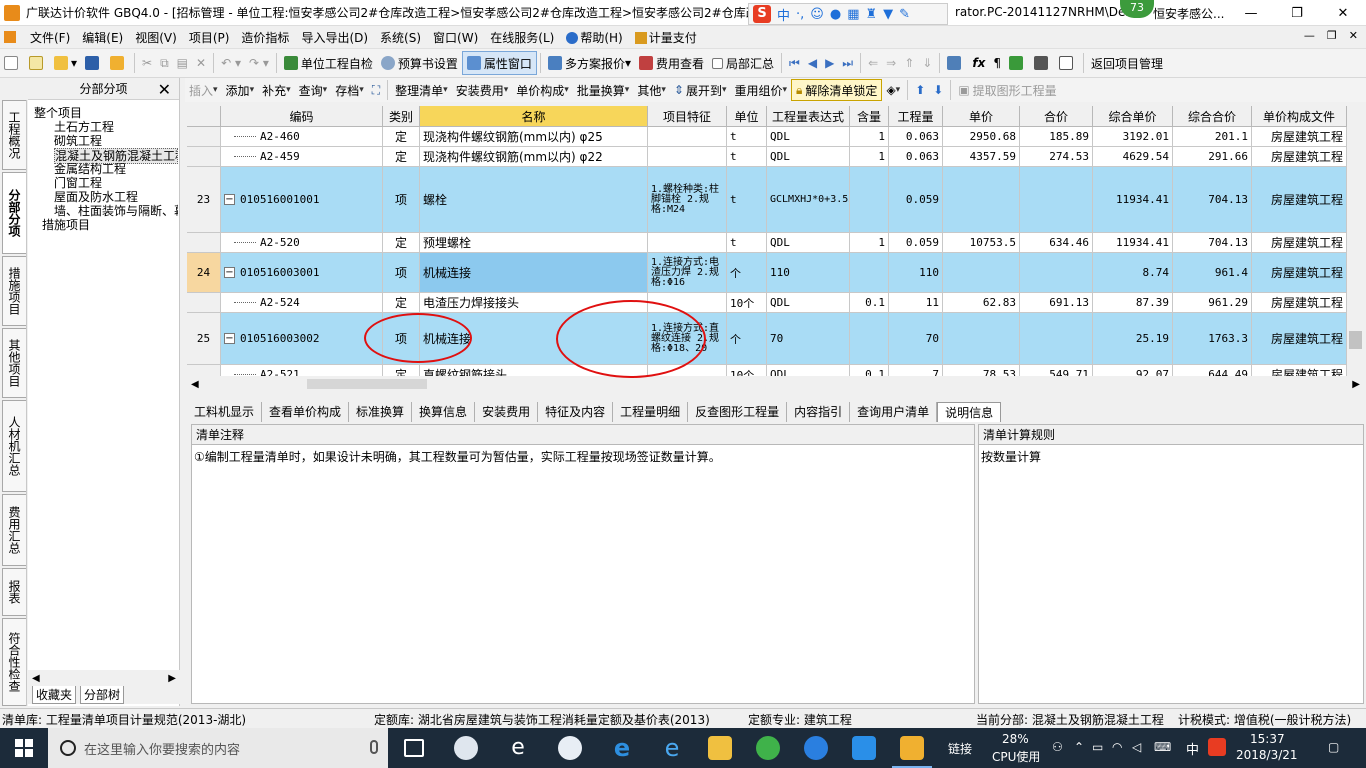 This screenshot has height=768, width=1366. Describe the element at coordinates (893, 90) in the screenshot. I see `paint-icon: ◈` at that location.